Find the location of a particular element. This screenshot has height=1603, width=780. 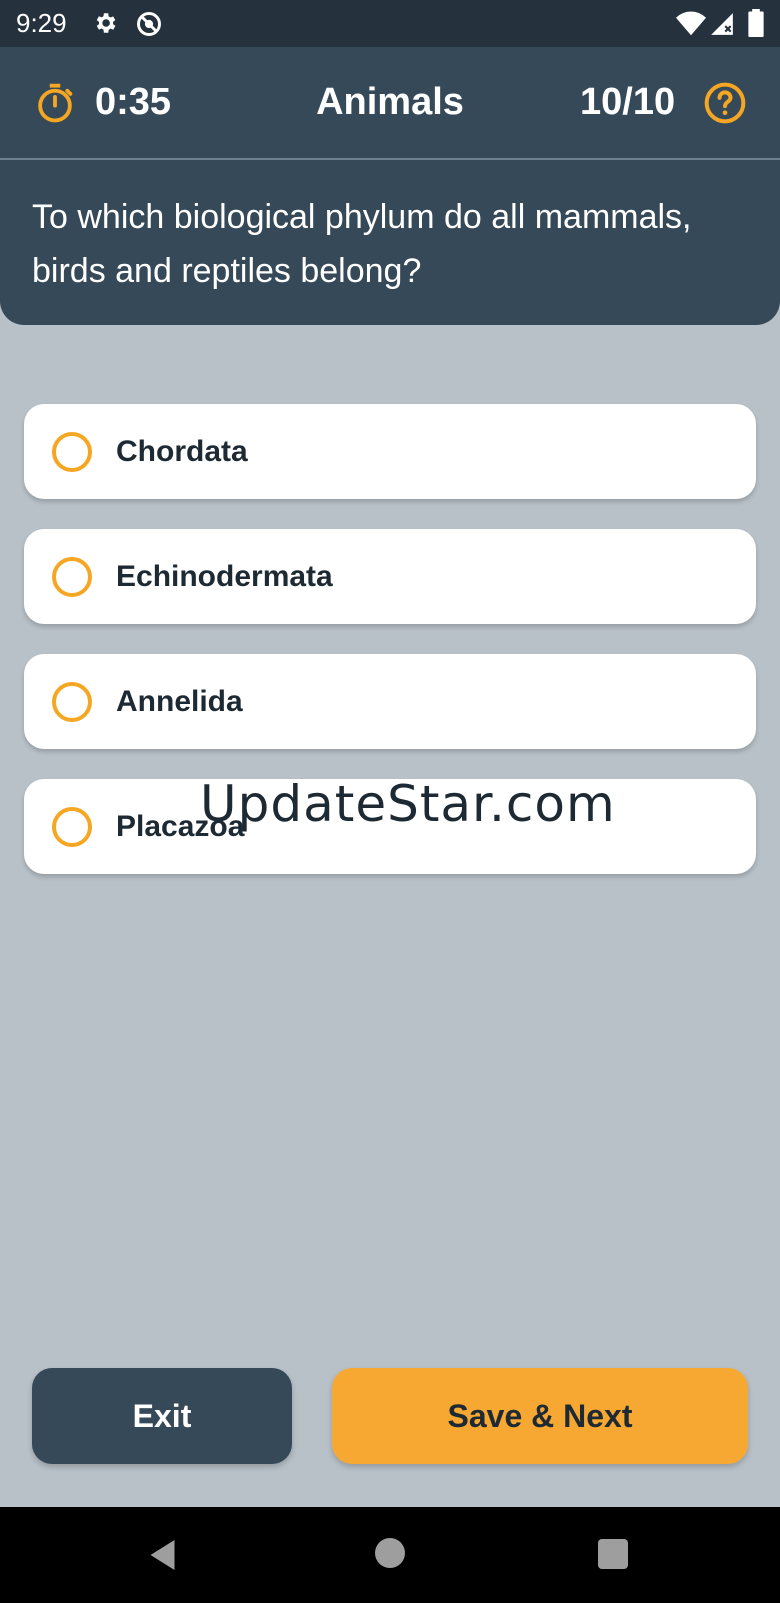

home-icon is located at coordinates (390, 1553).